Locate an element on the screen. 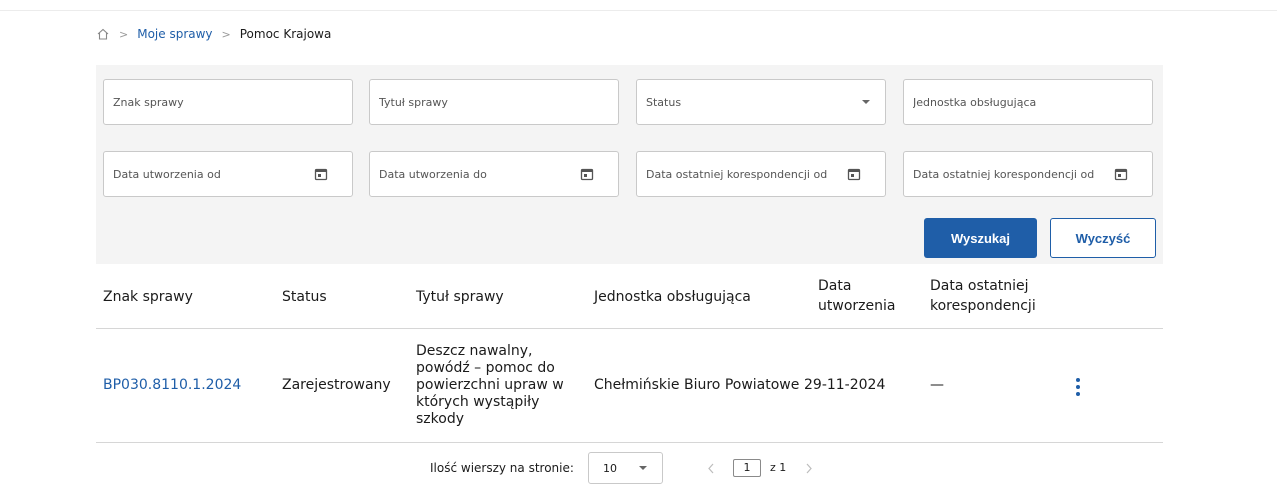 The height and width of the screenshot is (484, 1277). correspondence-to-placeholder: Data ostatniej korespondencji od is located at coordinates (1004, 174).